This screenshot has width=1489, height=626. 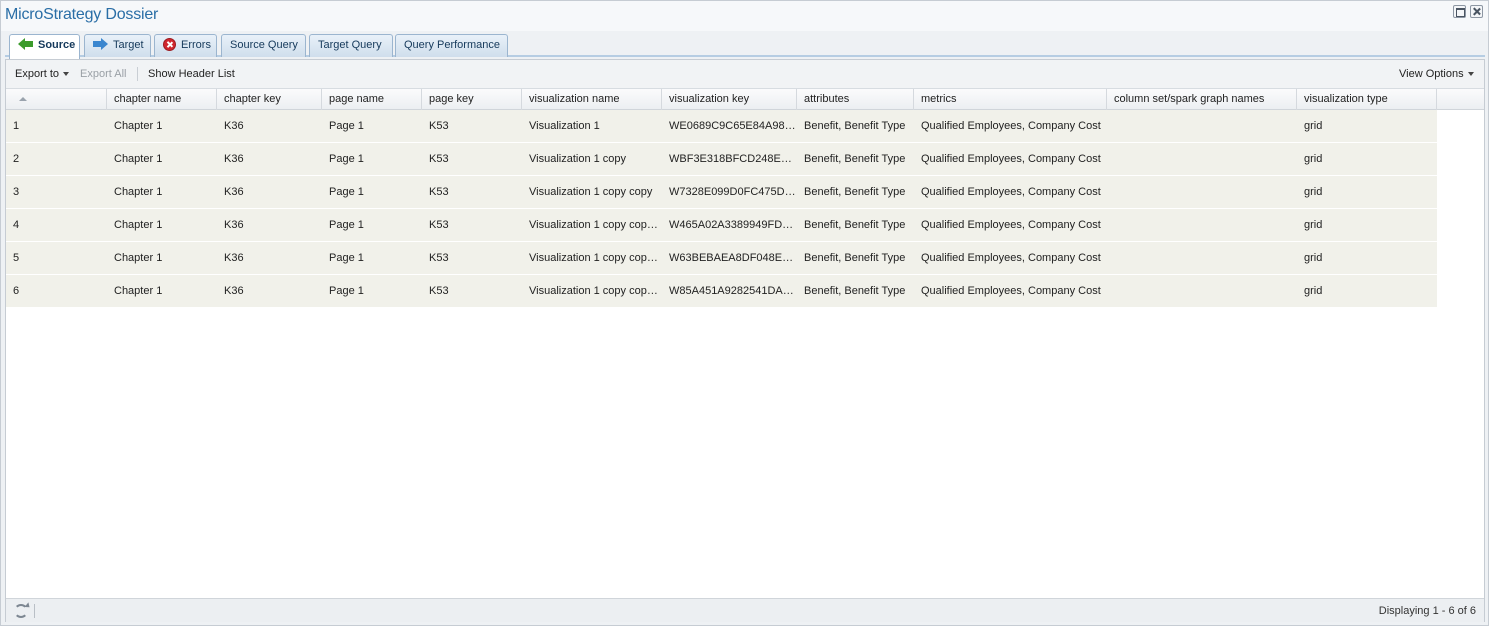 What do you see at coordinates (729, 99) in the screenshot?
I see `column-header-visualization-key: visualization key` at bounding box center [729, 99].